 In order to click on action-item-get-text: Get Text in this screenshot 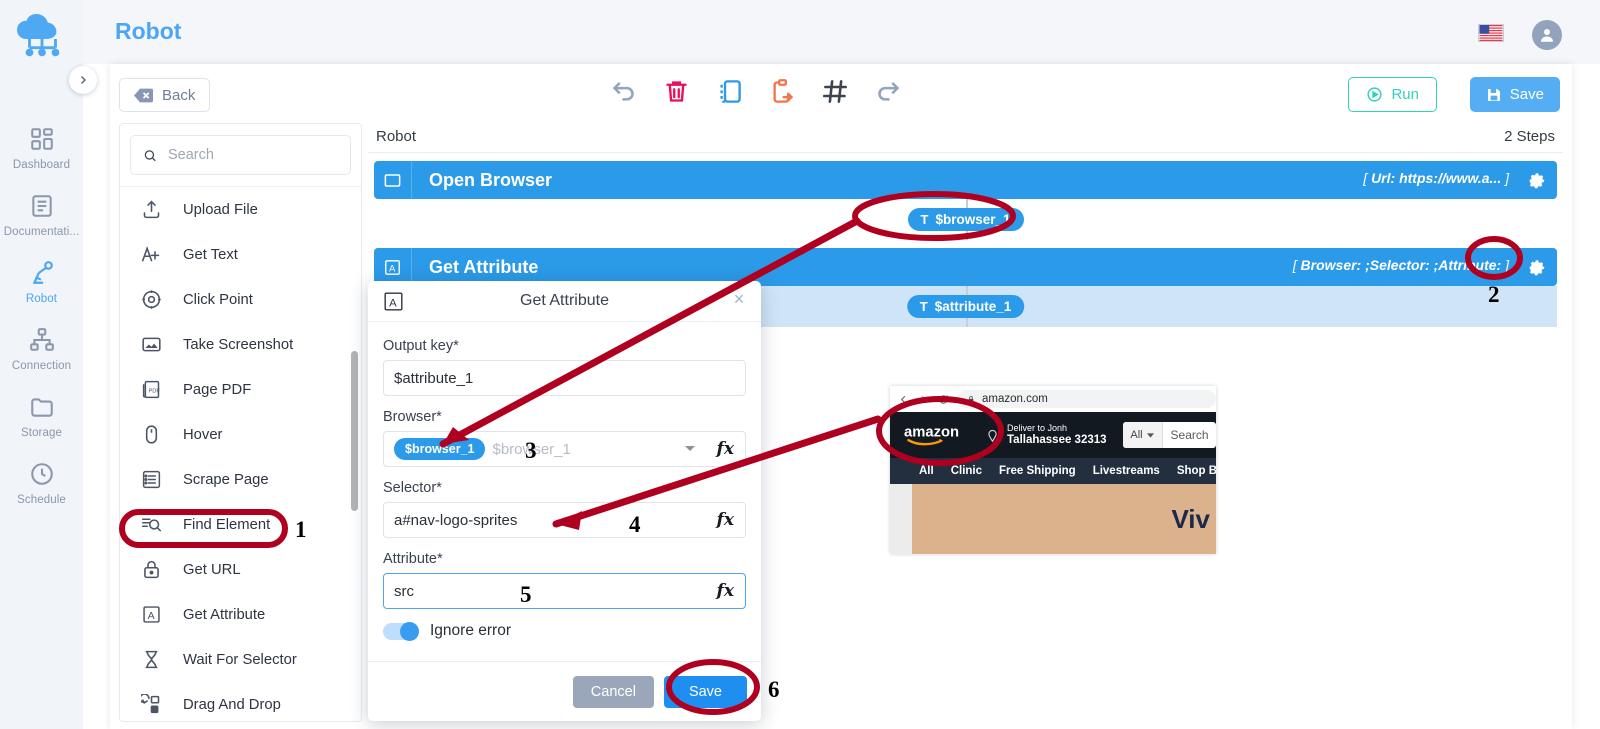, I will do `click(240, 254)`.